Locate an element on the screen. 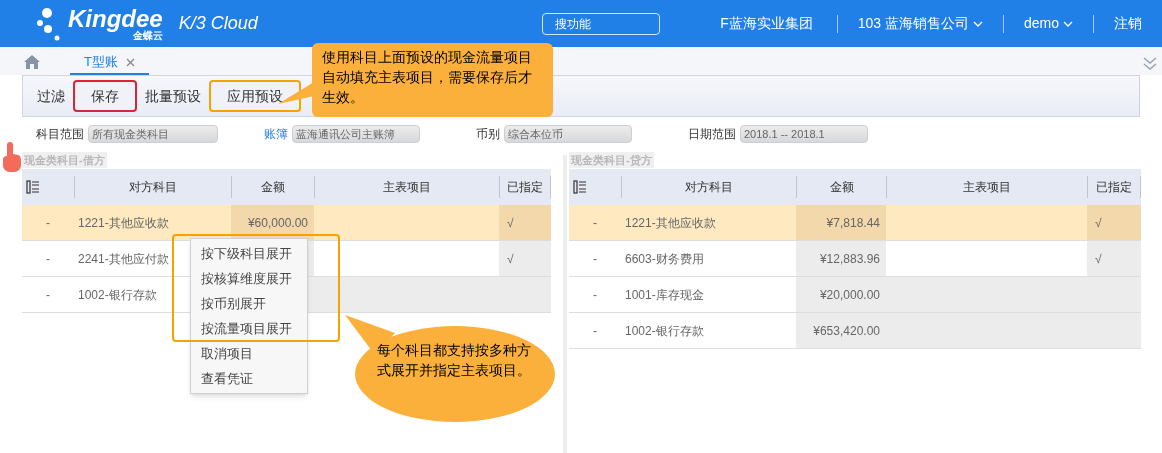 This screenshot has height=453, width=1162. filter-label: 币别 is located at coordinates (488, 134).